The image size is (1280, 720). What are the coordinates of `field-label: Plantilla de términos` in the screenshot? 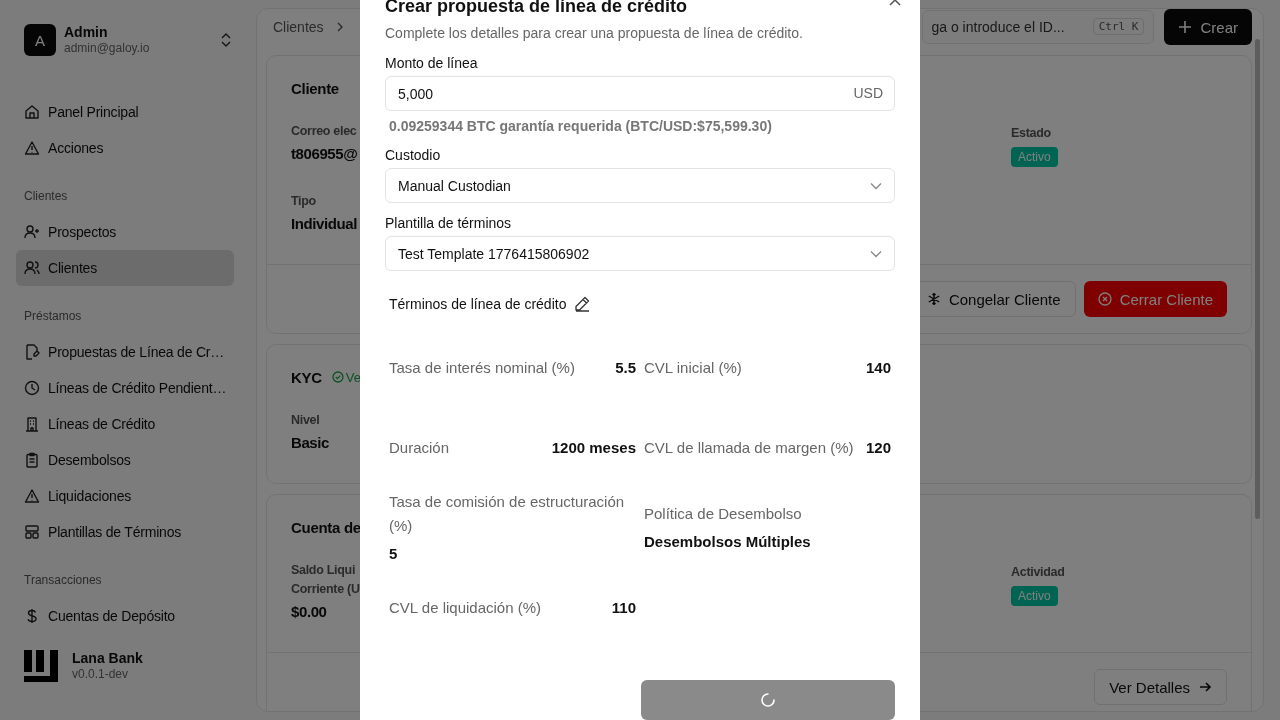 It's located at (448, 223).